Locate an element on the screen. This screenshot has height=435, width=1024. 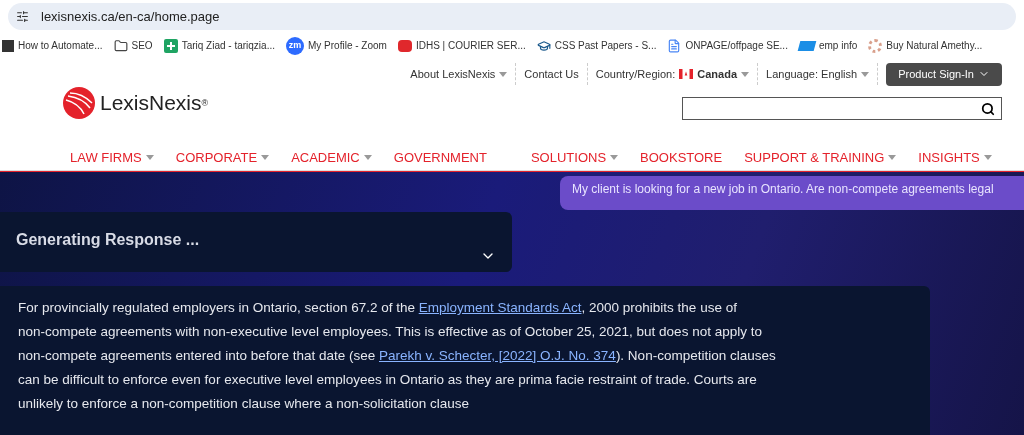
flag-icon is located at coordinates (686, 74).